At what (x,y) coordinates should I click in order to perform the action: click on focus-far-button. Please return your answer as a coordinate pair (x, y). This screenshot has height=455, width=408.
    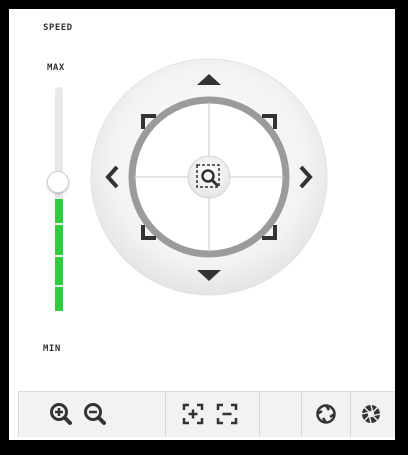
    Looking at the image, I should click on (227, 414).